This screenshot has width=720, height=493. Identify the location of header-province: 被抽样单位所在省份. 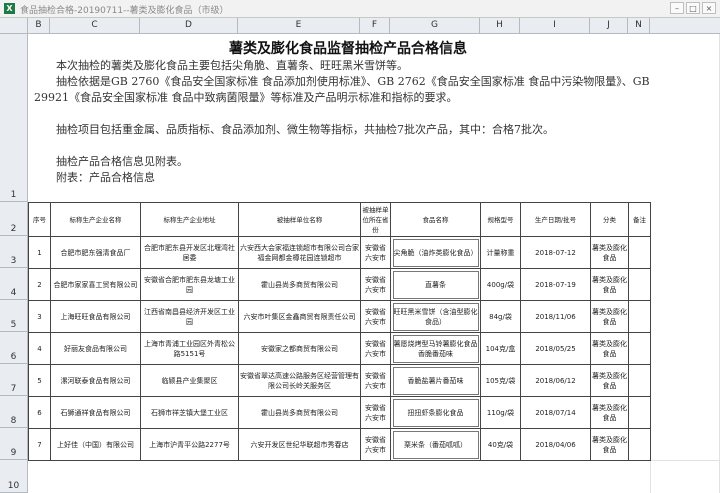
(375, 219).